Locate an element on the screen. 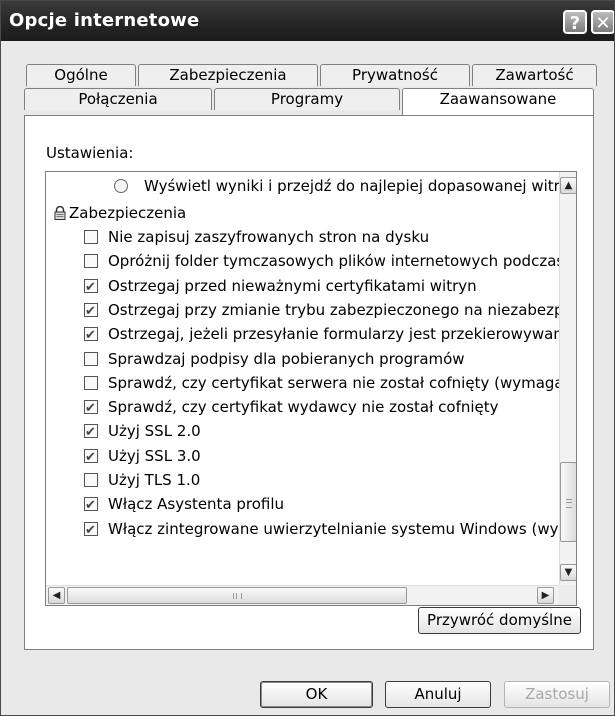 This screenshot has height=716, width=615. settings-label: Ustawienia: is located at coordinates (90, 153).